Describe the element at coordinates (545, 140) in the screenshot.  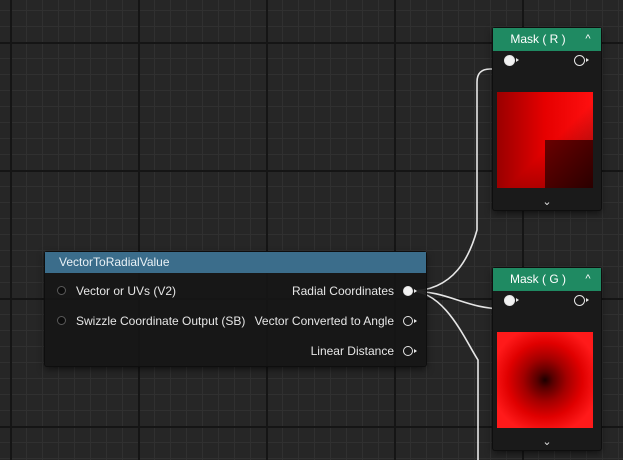
I see `mask-r-preview` at that location.